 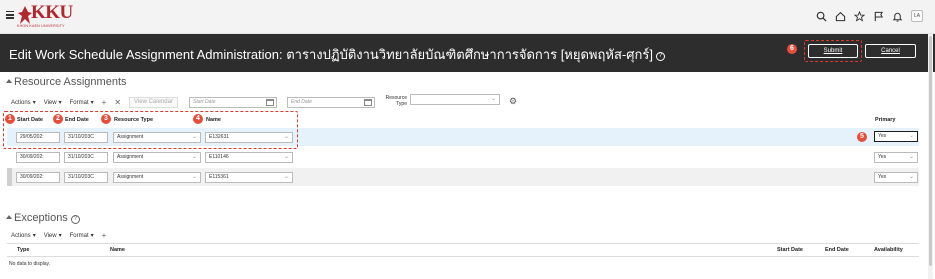 I want to click on logo-text: KKU, so click(x=52, y=12).